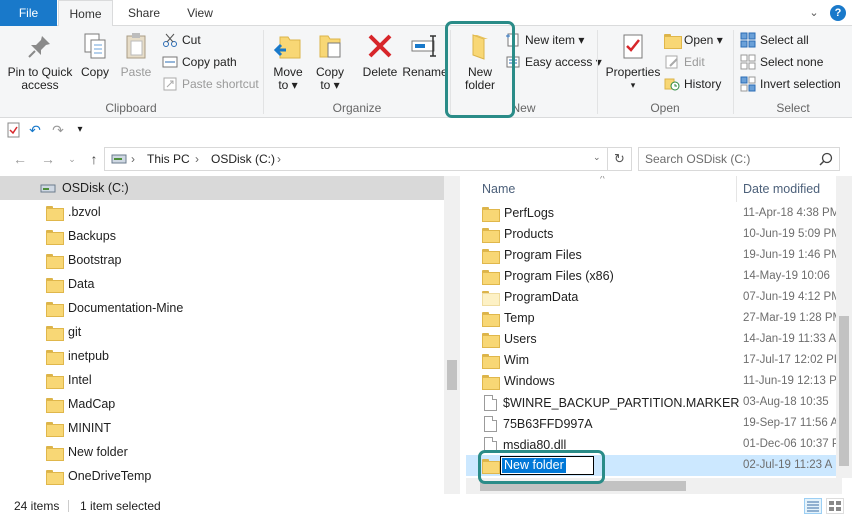 The width and height of the screenshot is (852, 518). What do you see at coordinates (144, 13) in the screenshot?
I see `tab-share: Share` at bounding box center [144, 13].